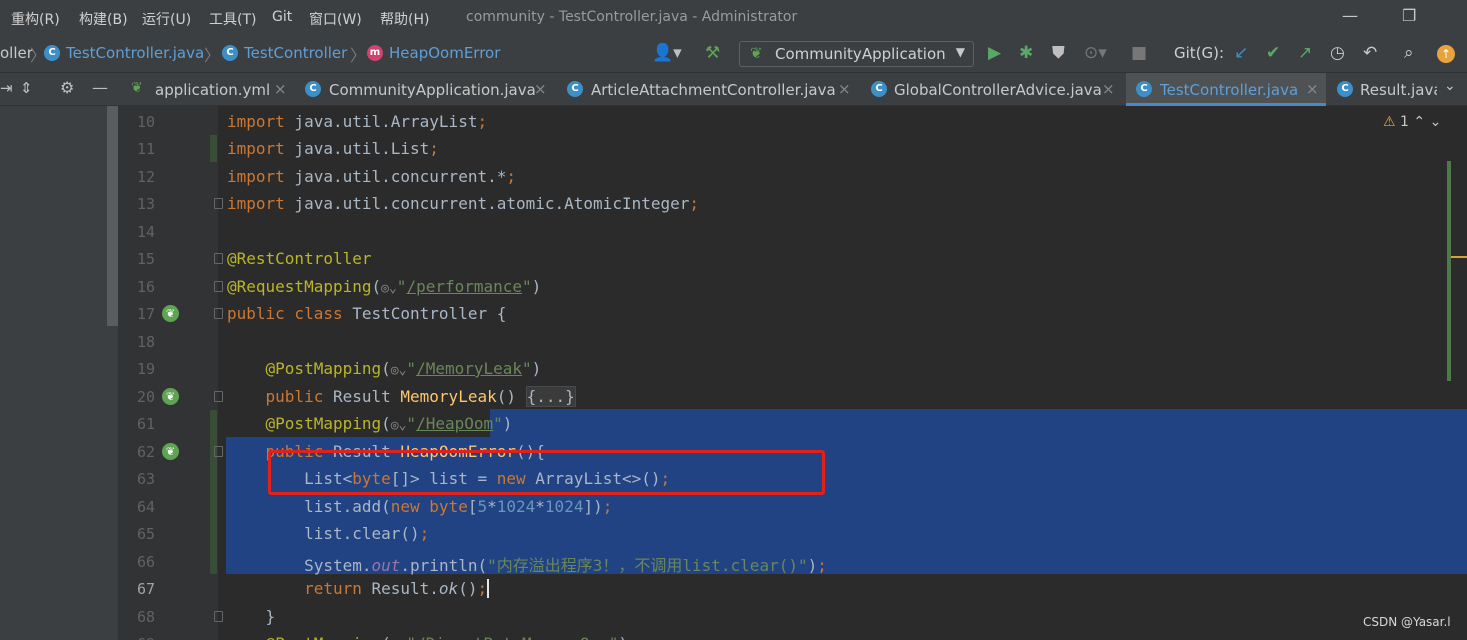 The height and width of the screenshot is (640, 1467). I want to click on git-update-icon: ↙, so click(1241, 53).